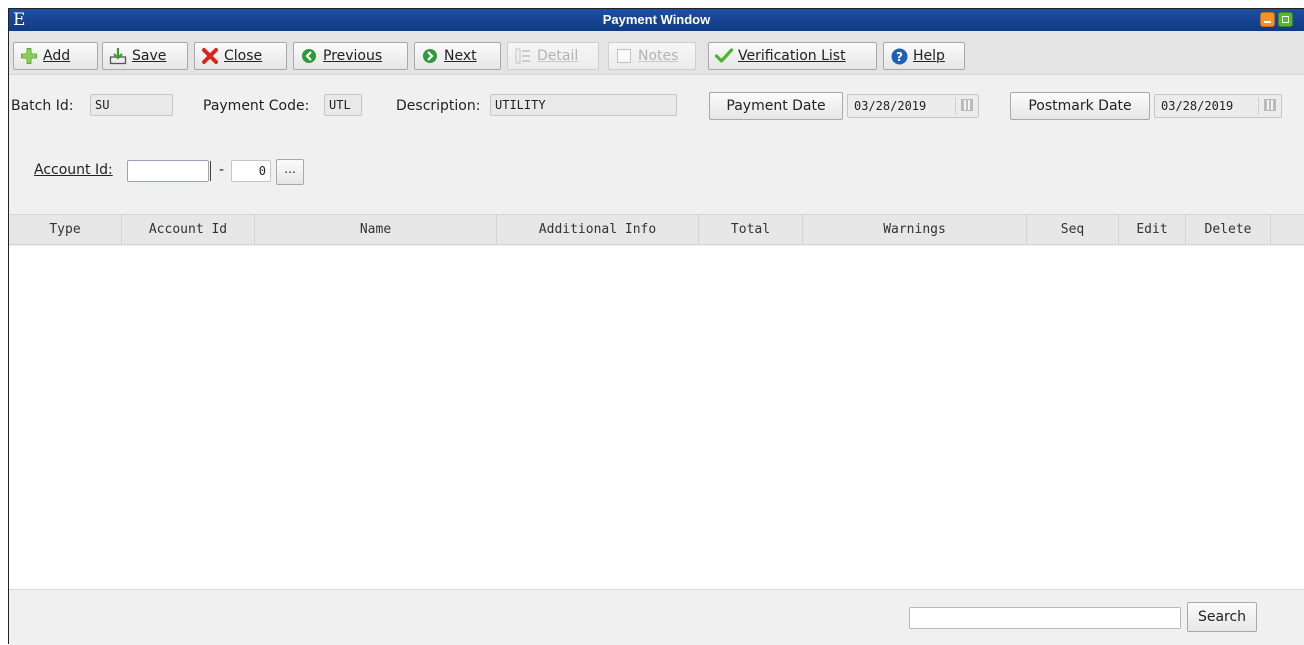 This screenshot has width=1304, height=645. I want to click on close-label: Close, so click(243, 56).